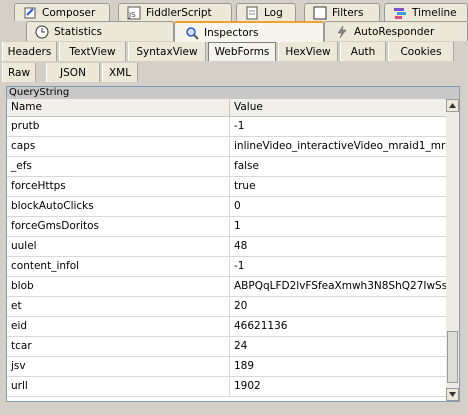 The height and width of the screenshot is (415, 468). Describe the element at coordinates (237, 226) in the screenshot. I see `param-value: 1` at that location.